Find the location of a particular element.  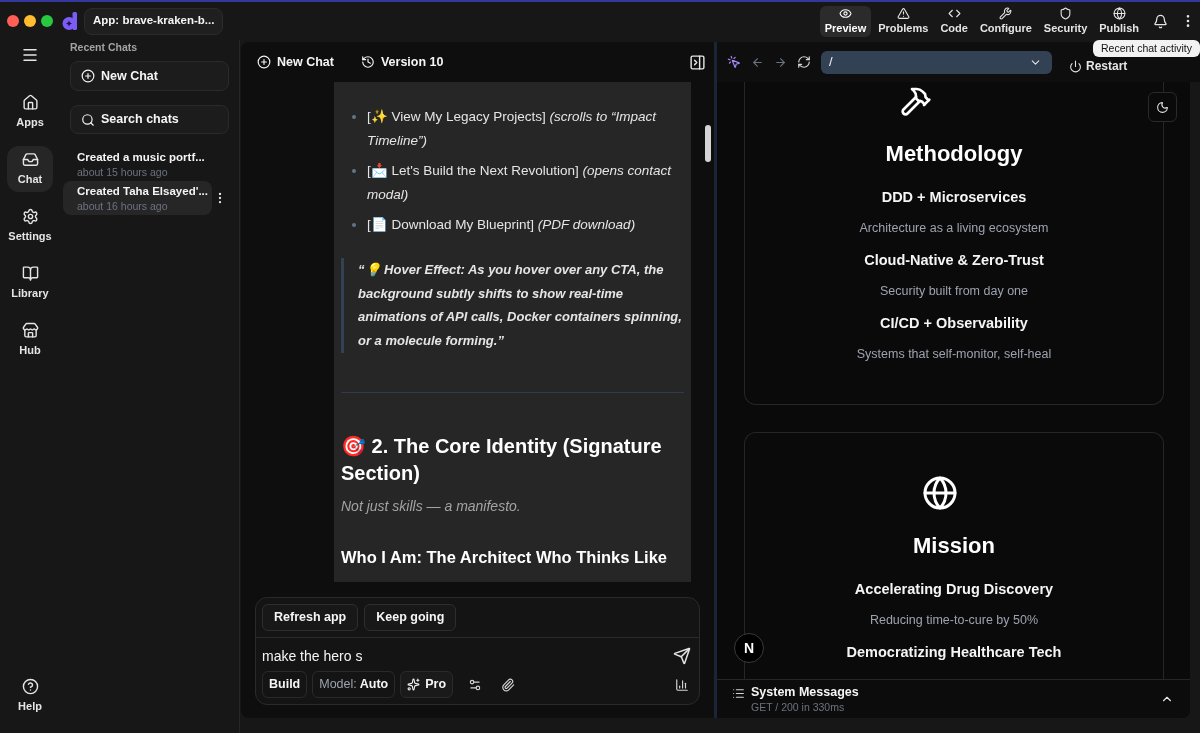

help-nav-item: Help is located at coordinates (30, 696).